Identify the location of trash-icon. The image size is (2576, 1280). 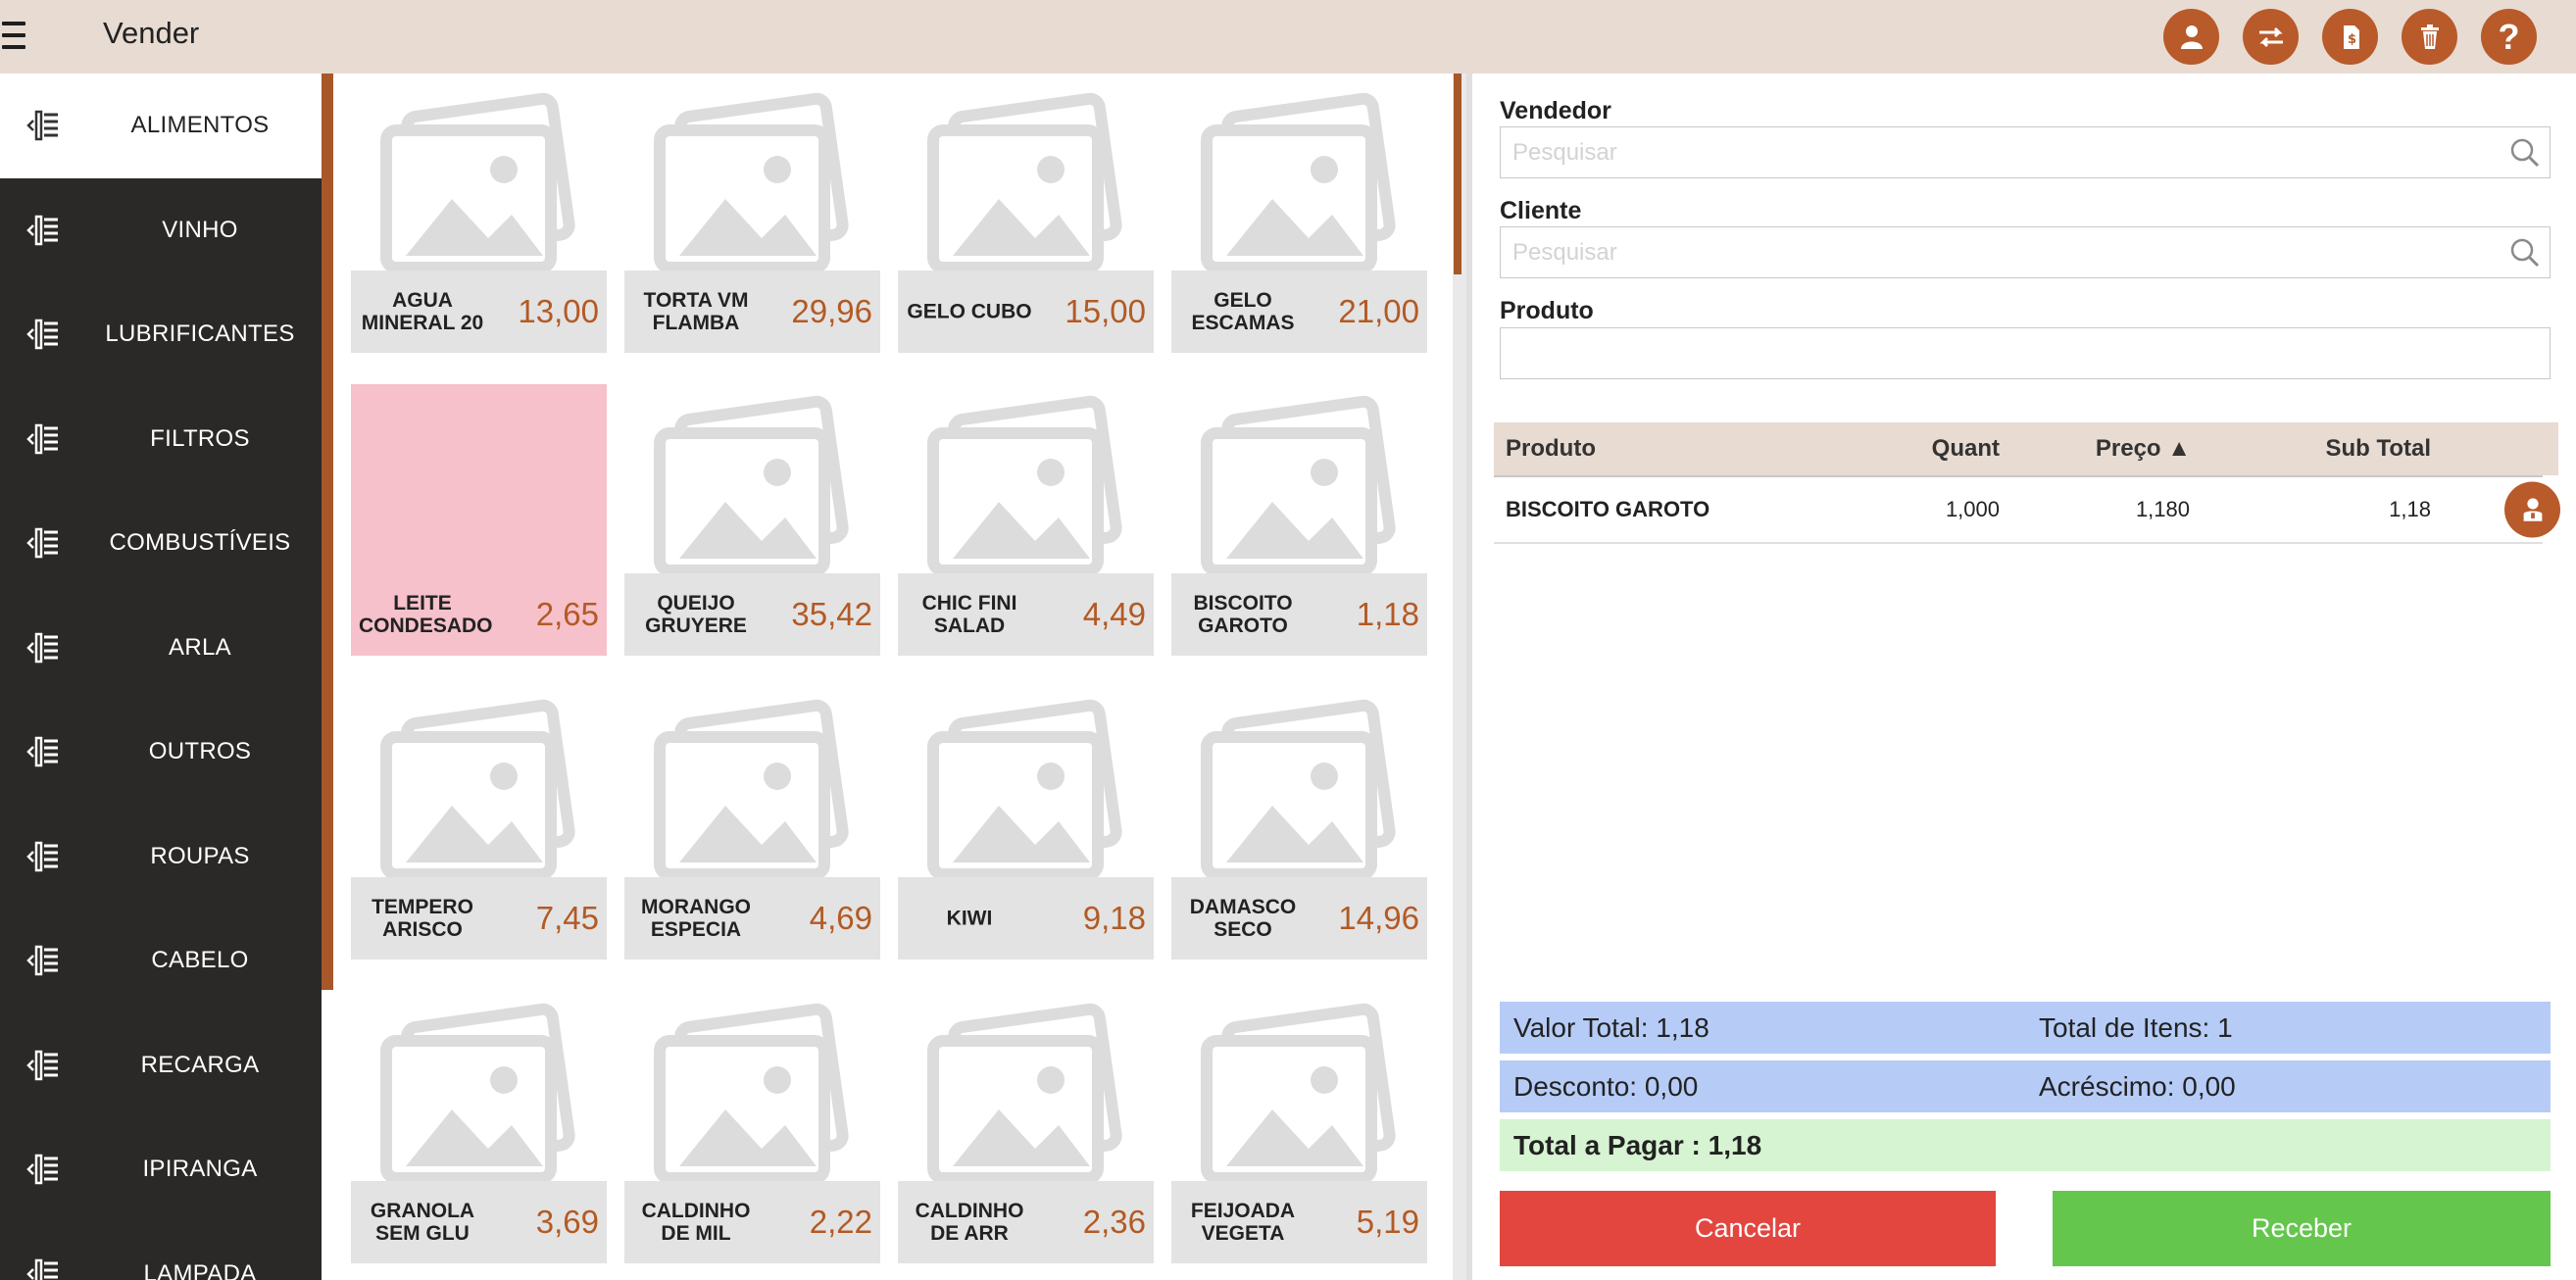
(2429, 36).